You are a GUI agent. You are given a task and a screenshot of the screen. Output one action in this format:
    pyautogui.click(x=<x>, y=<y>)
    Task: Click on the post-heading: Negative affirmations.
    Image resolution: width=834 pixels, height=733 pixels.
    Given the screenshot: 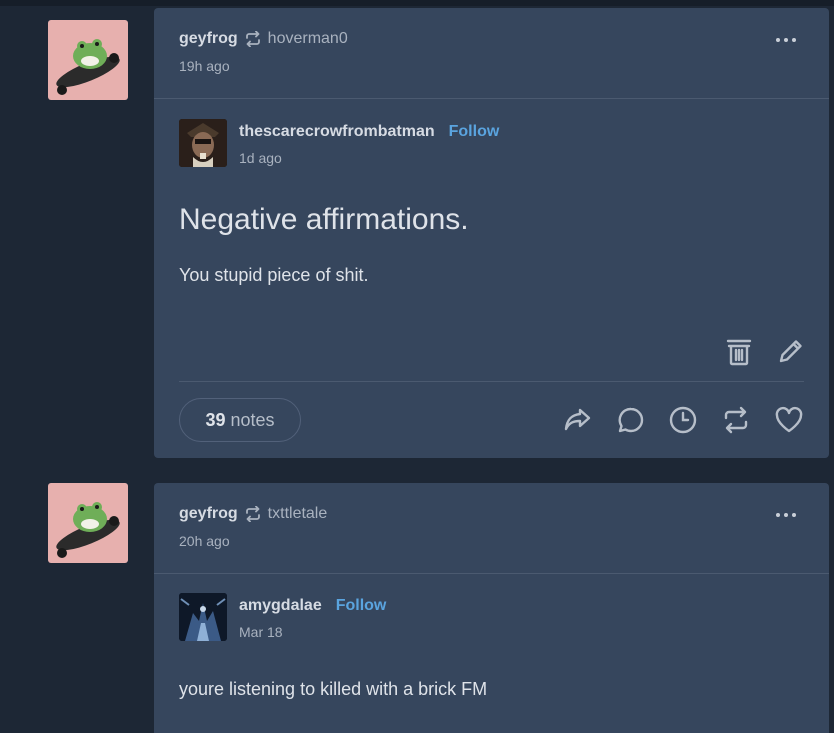 What is the action you would take?
    pyautogui.click(x=324, y=219)
    